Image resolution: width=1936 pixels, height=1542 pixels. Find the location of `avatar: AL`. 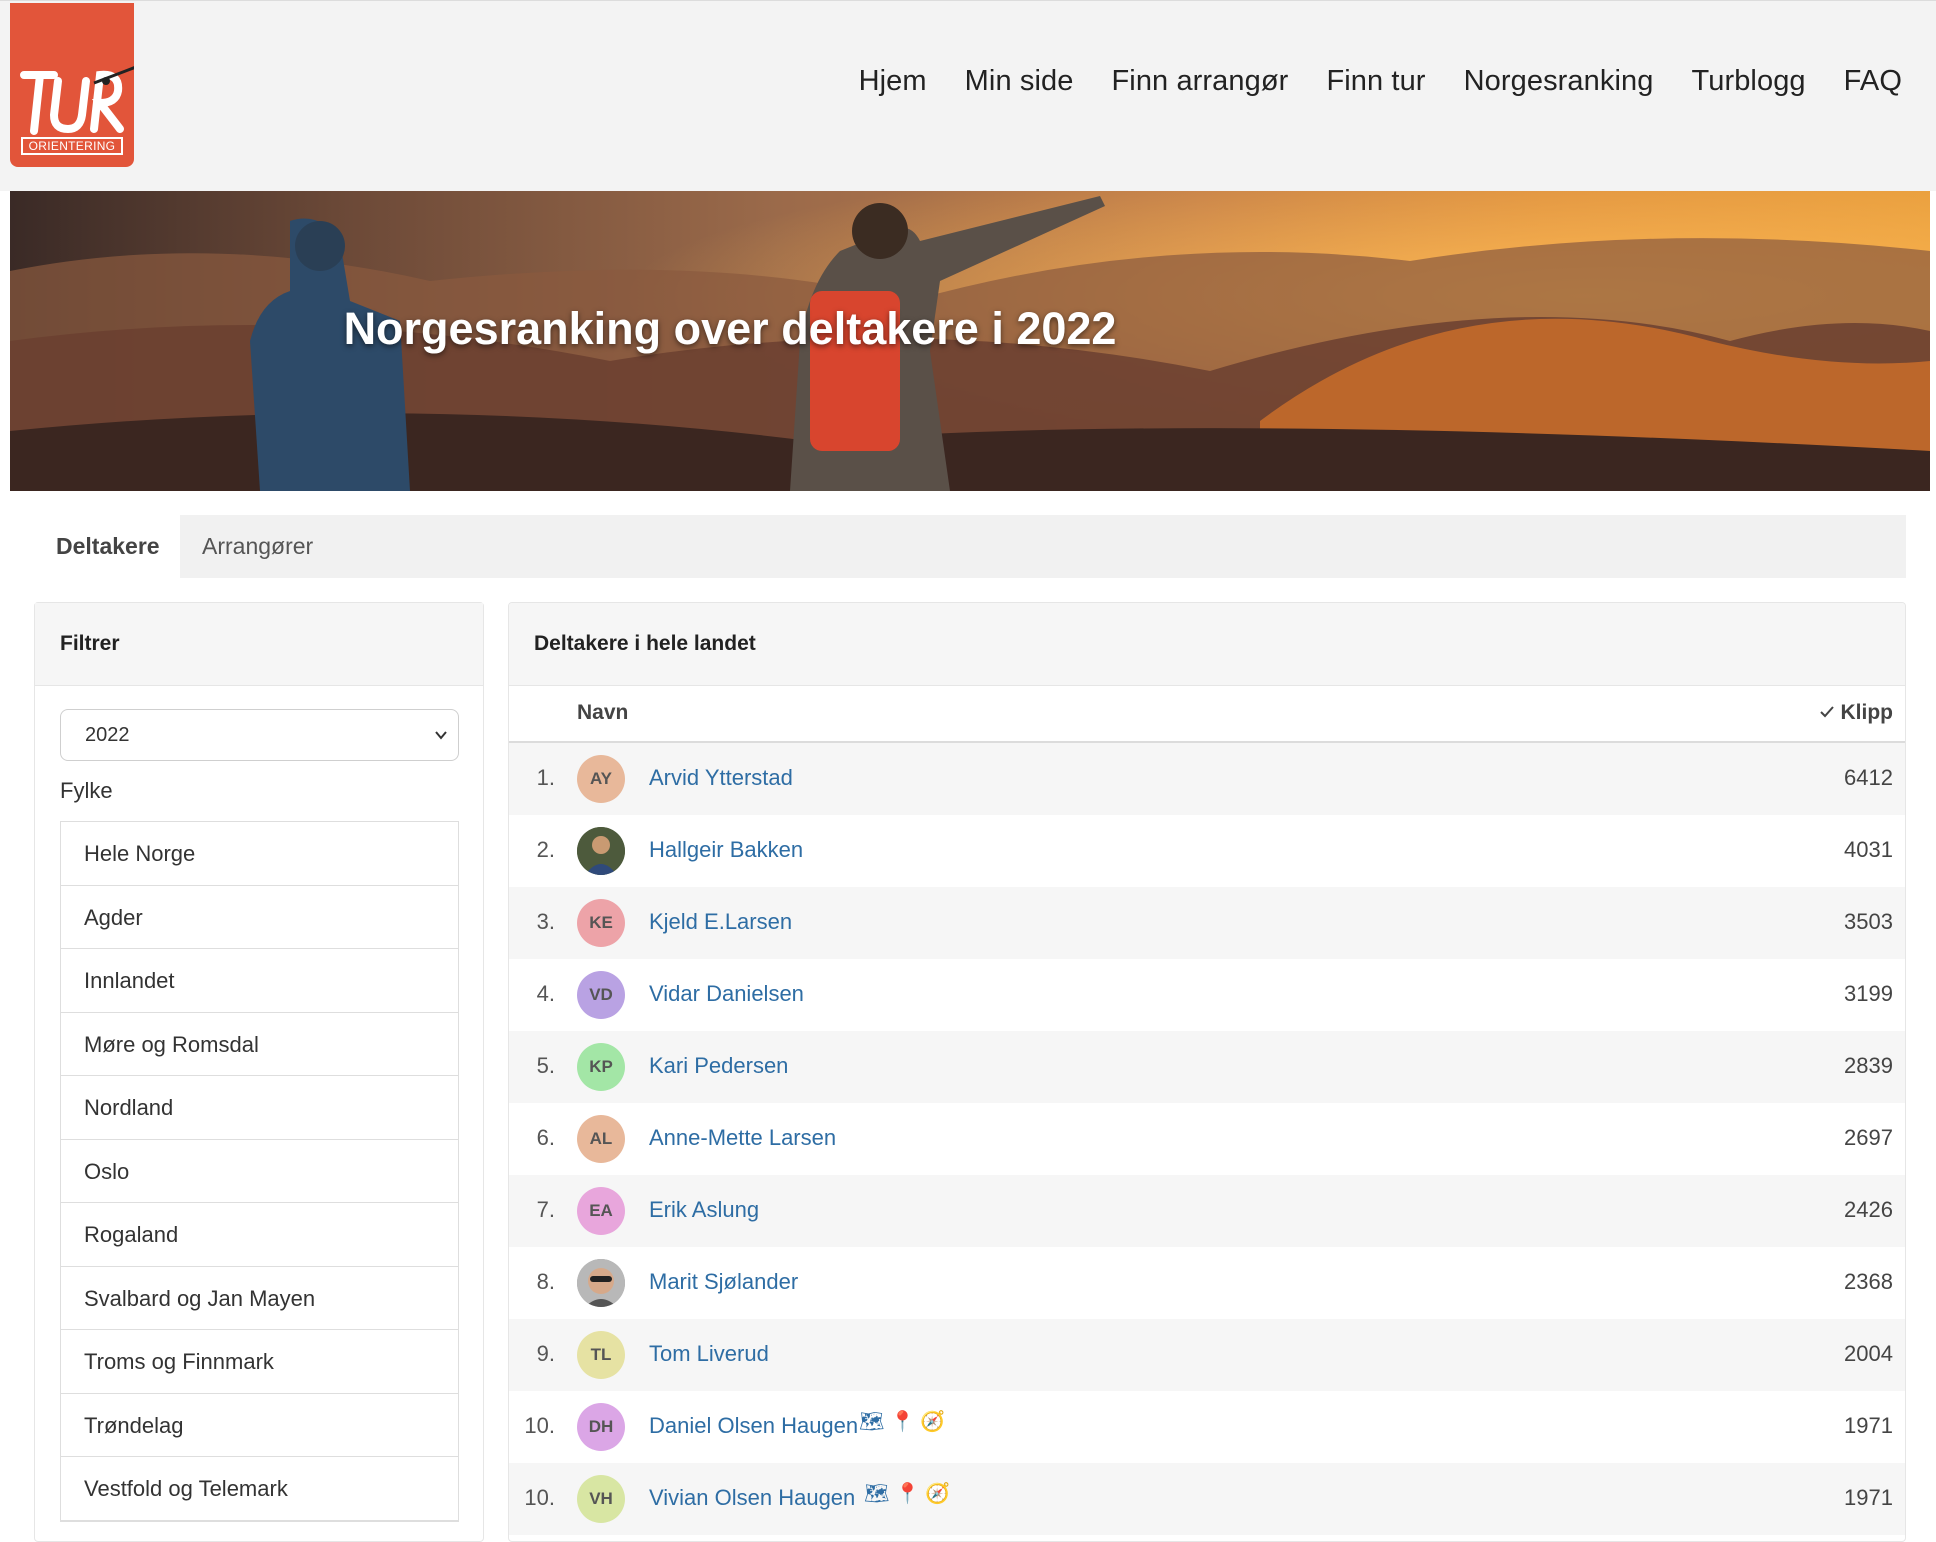

avatar: AL is located at coordinates (601, 1139).